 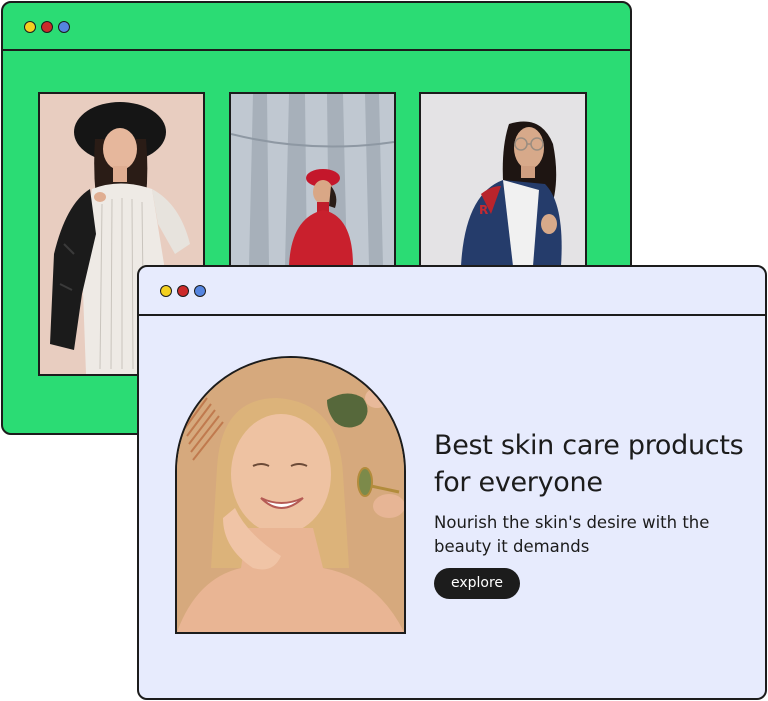 I want to click on hero-headline: Best skin care products for everyone, so click(x=594, y=464).